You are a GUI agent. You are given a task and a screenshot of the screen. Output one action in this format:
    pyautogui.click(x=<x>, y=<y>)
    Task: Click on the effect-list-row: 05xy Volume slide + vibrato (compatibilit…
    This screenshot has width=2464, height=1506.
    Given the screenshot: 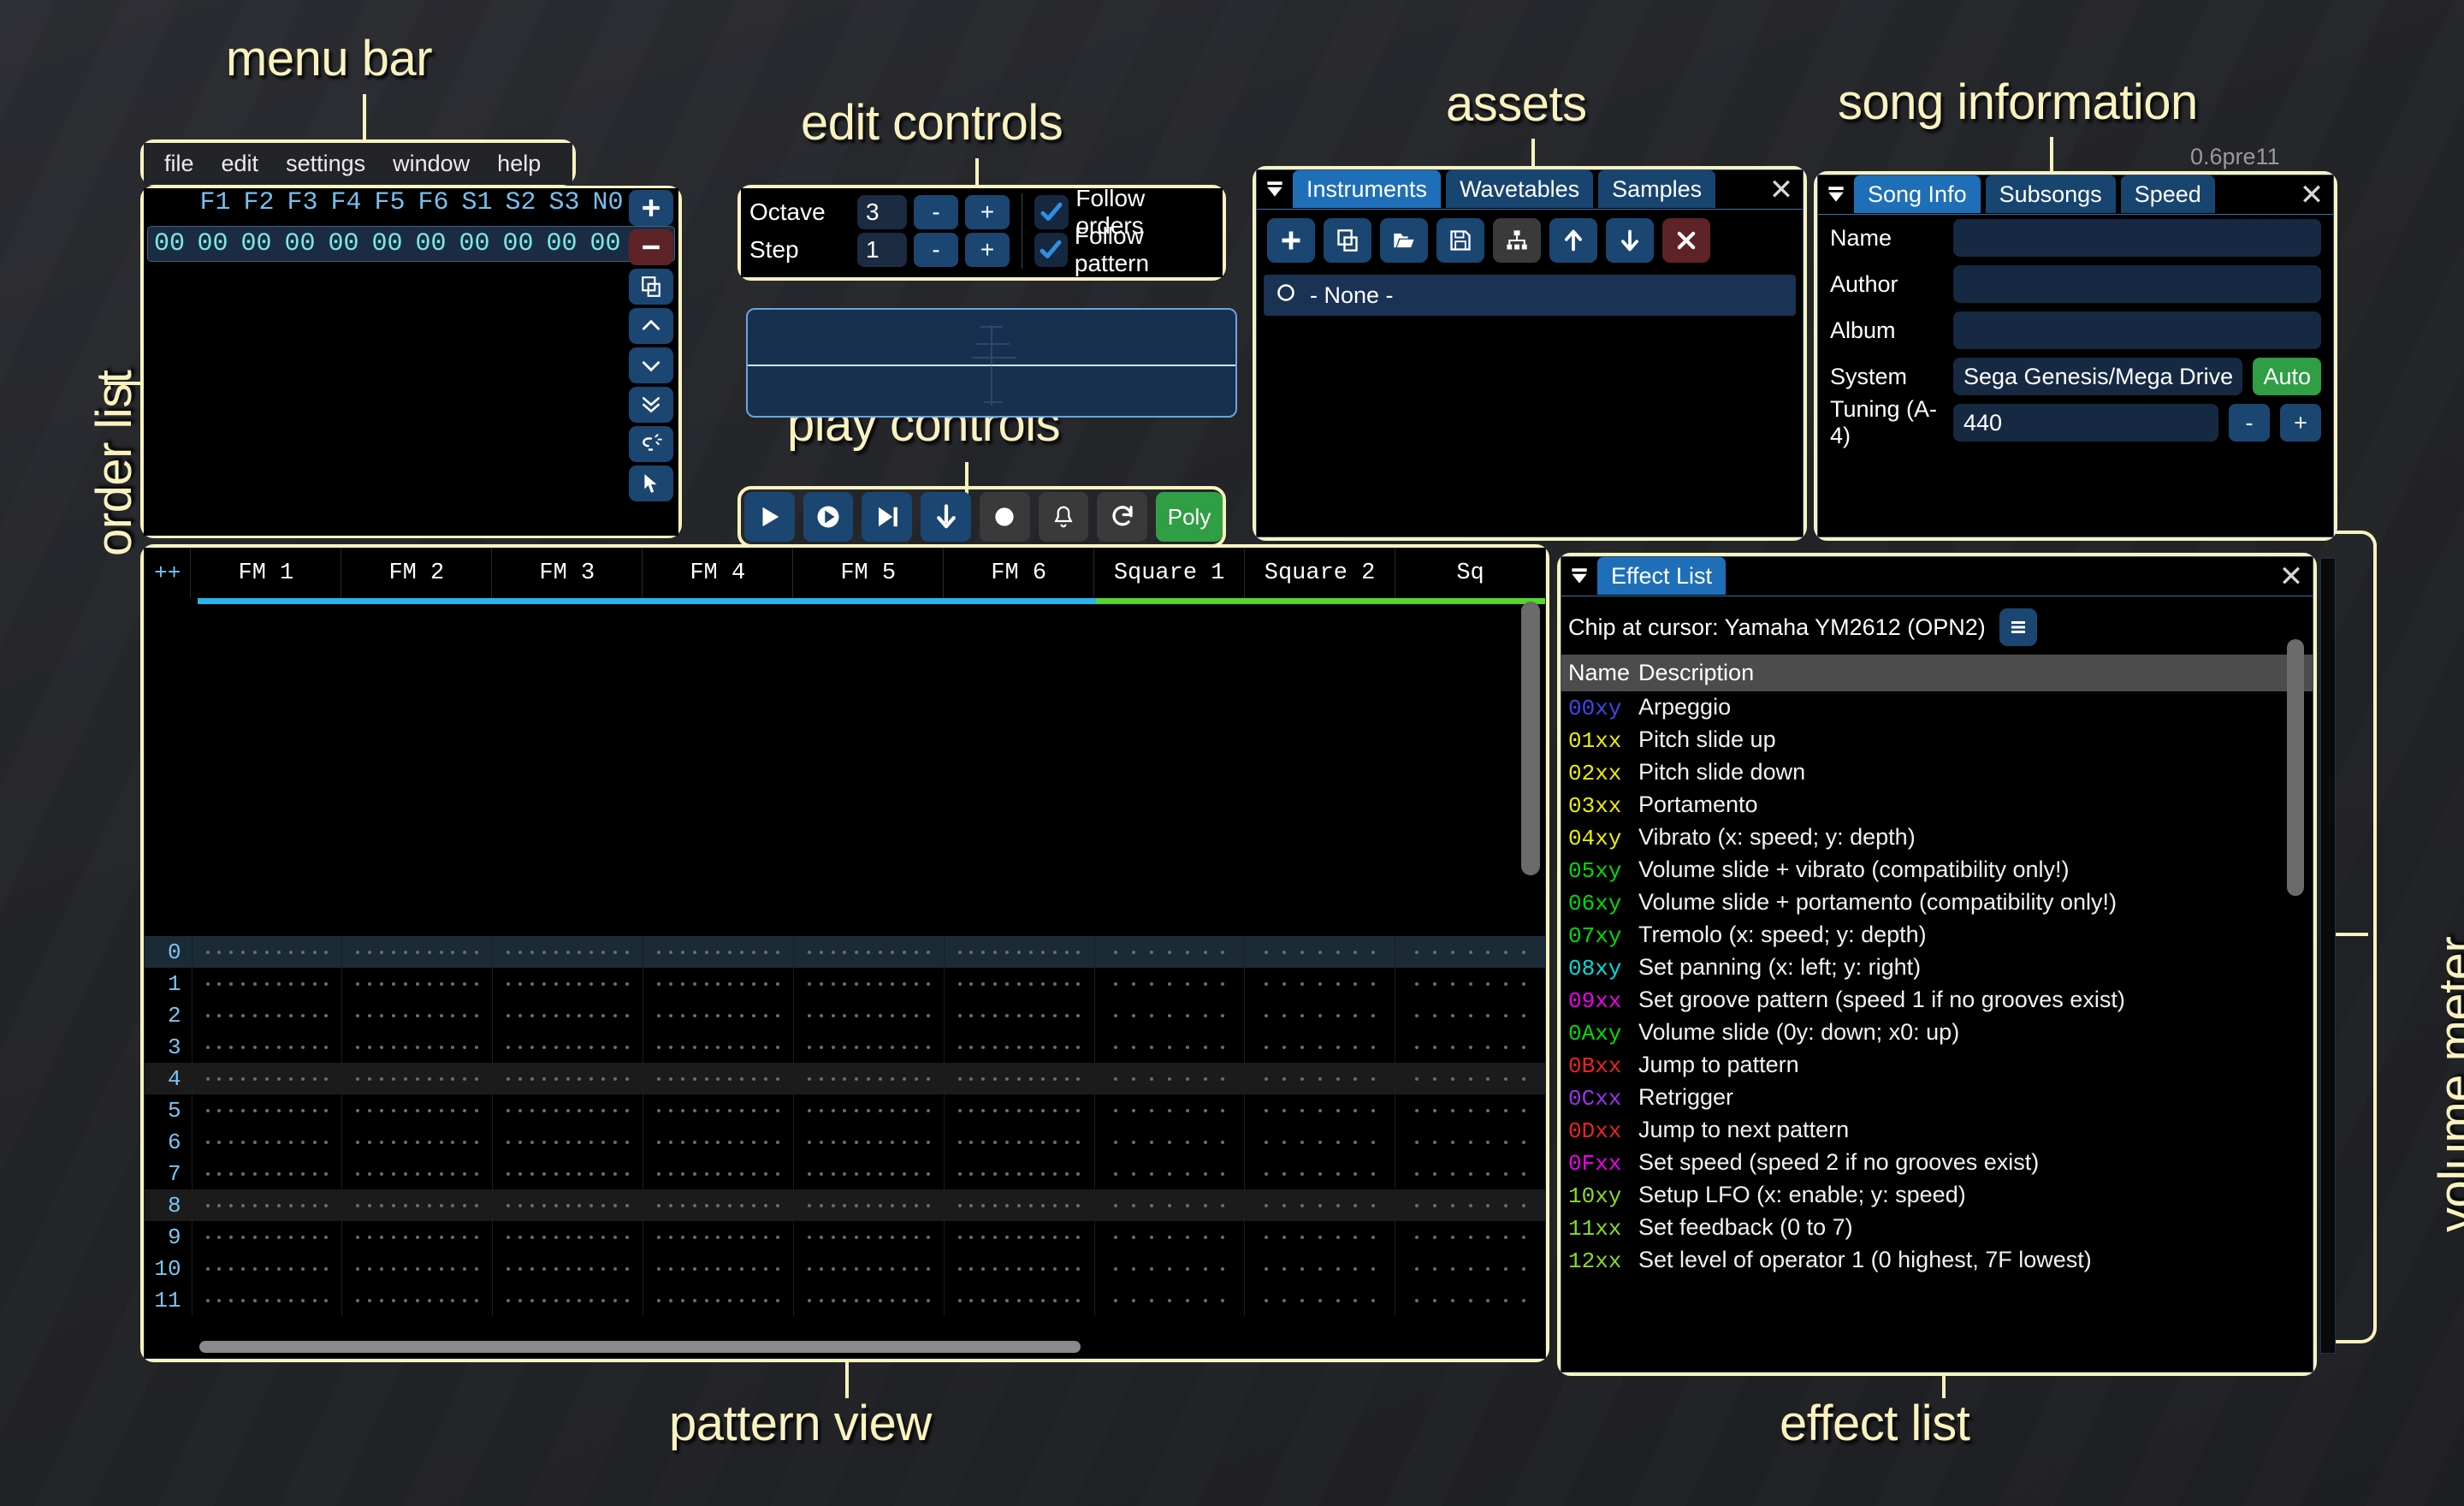 What is the action you would take?
    pyautogui.click(x=1937, y=870)
    